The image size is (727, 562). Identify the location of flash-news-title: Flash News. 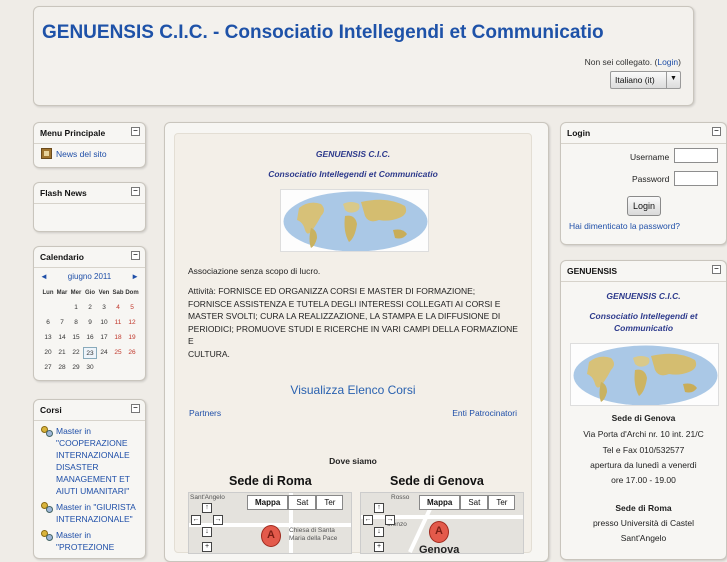
(63, 193).